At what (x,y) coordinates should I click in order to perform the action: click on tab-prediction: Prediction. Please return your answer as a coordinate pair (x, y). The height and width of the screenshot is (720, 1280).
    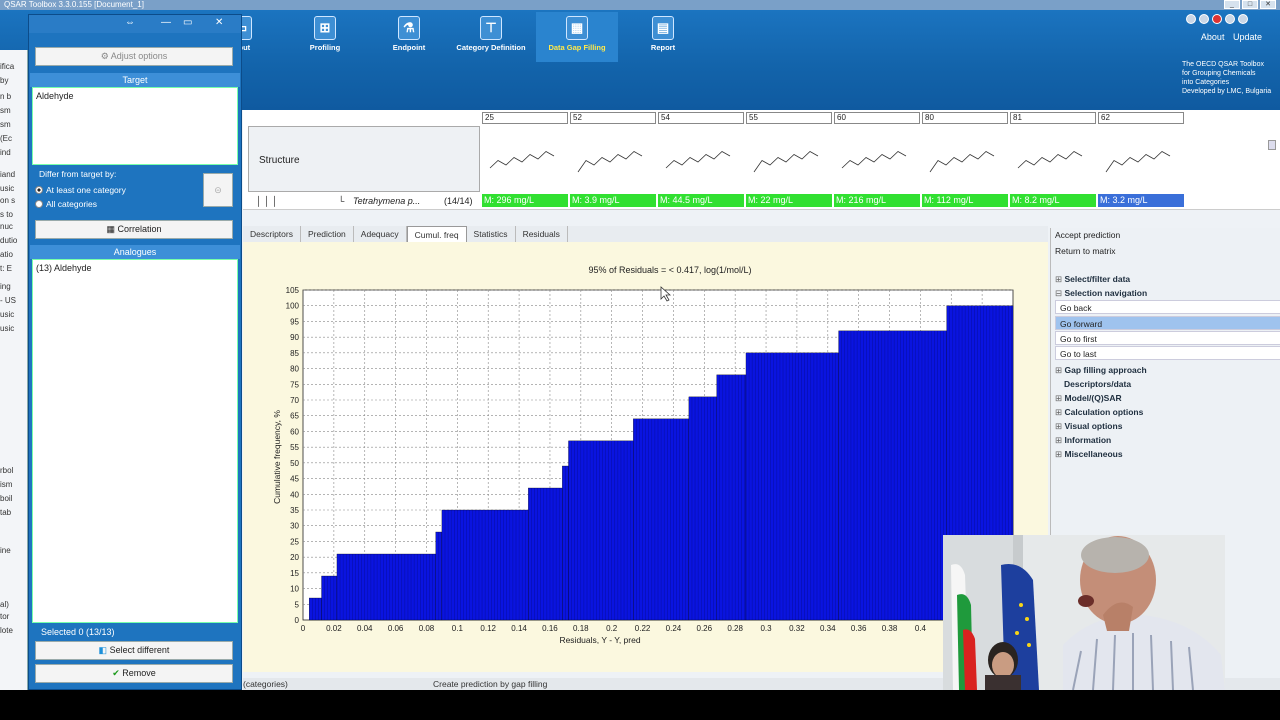
    Looking at the image, I should click on (327, 234).